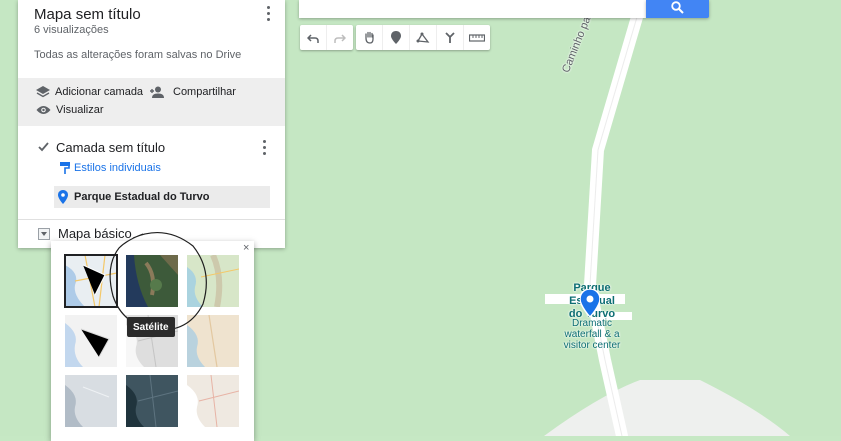 This screenshot has width=841, height=441. Describe the element at coordinates (151, 327) in the screenshot. I see `basemap-tooltip: Satélite` at that location.